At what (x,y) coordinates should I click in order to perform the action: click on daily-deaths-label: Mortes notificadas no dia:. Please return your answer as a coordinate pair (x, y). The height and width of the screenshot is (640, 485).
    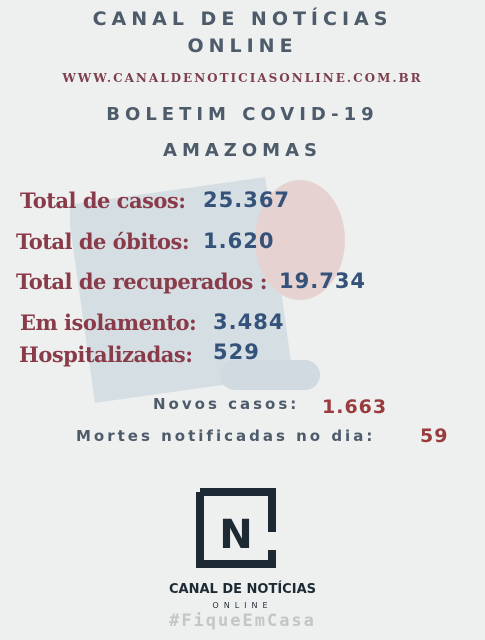
    Looking at the image, I should click on (226, 436).